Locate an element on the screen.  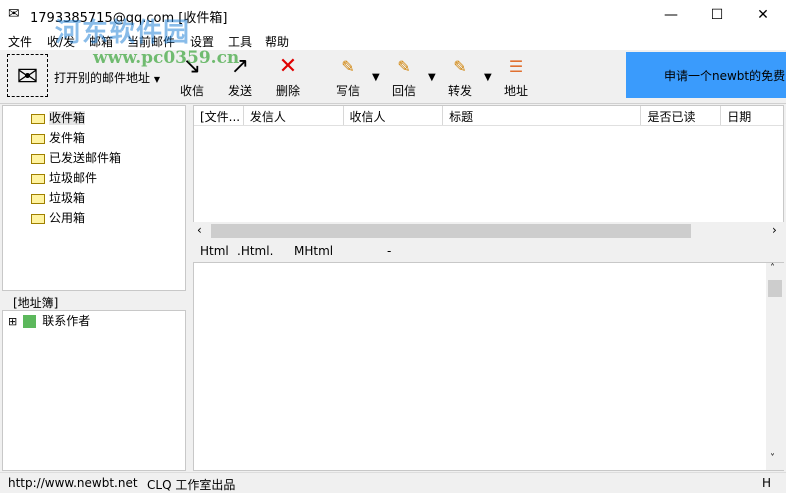
window-title: 1793385715@qq.com [收件箱] is located at coordinates (129, 18).